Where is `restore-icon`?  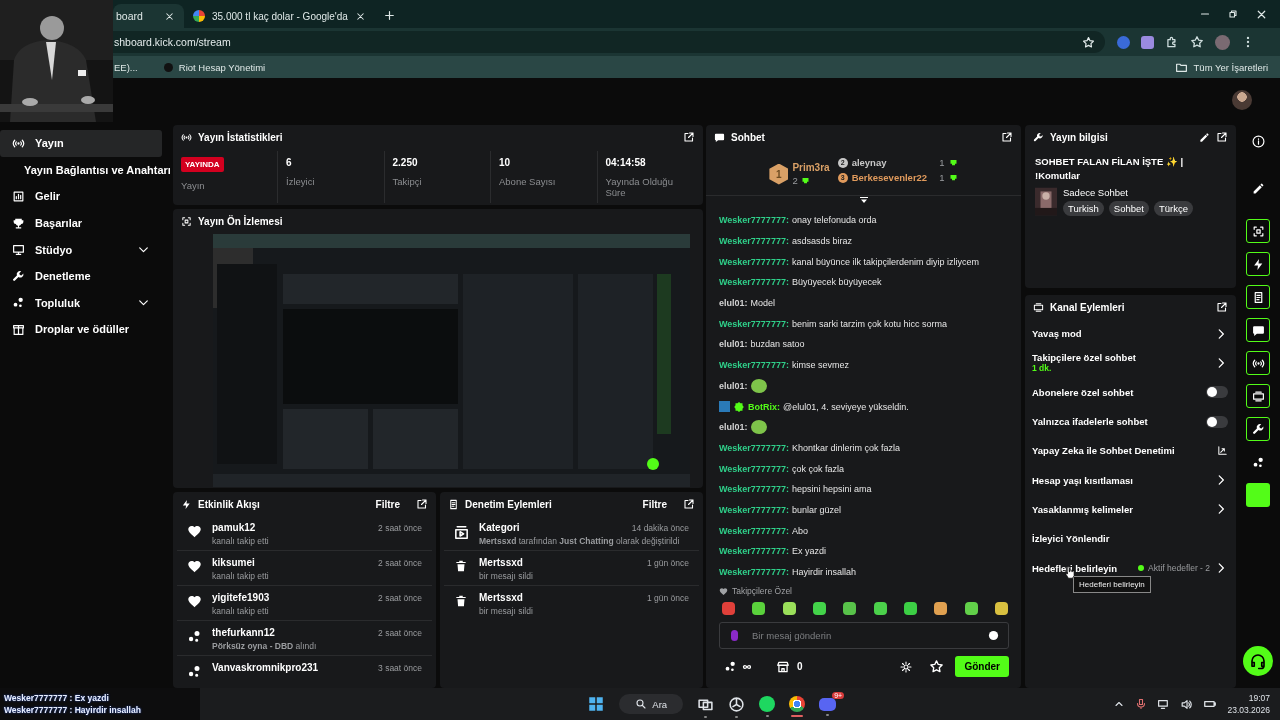
restore-icon is located at coordinates (1233, 13).